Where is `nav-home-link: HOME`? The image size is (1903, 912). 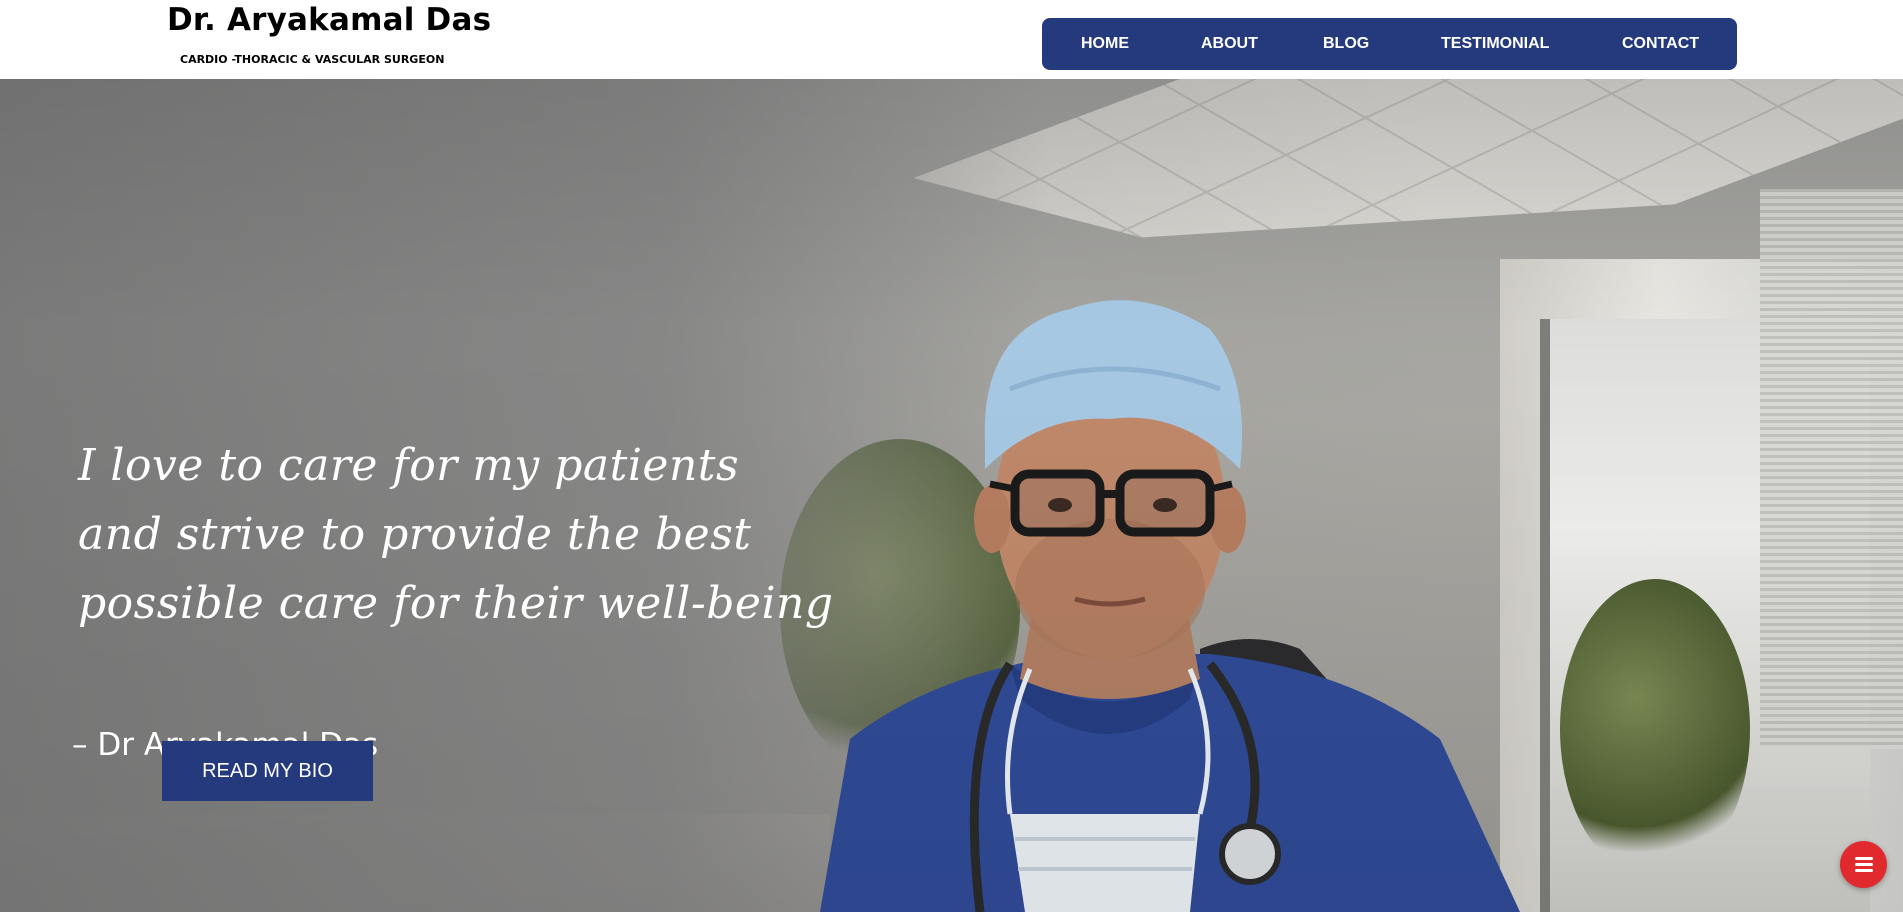 nav-home-link: HOME is located at coordinates (1105, 44).